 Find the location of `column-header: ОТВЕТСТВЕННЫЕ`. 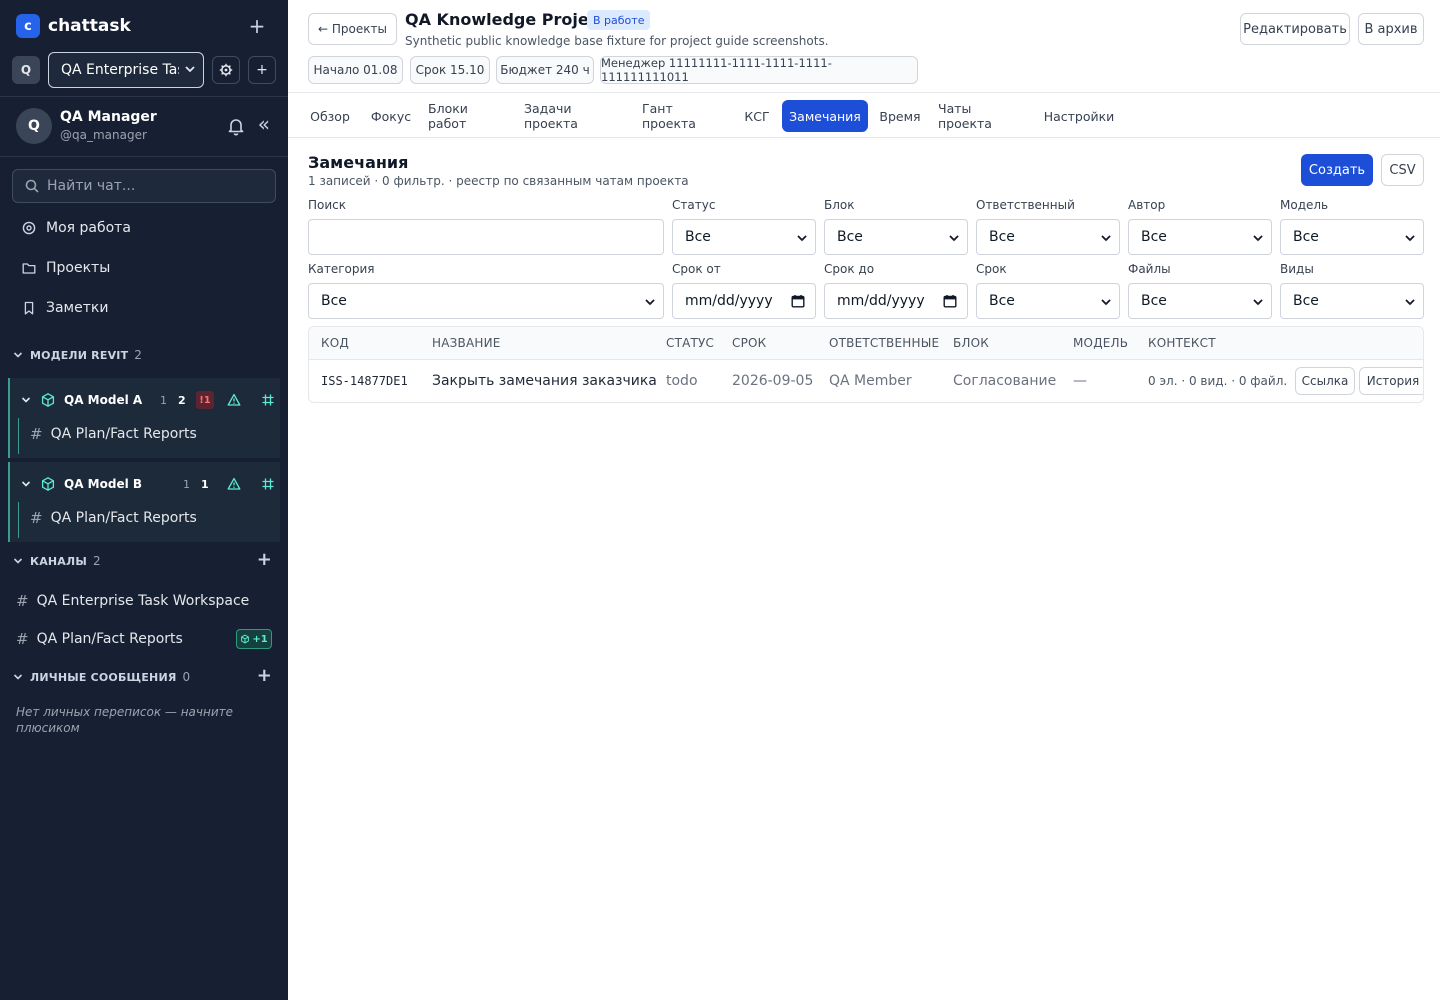

column-header: ОТВЕТСТВЕННЫЕ is located at coordinates (884, 343).